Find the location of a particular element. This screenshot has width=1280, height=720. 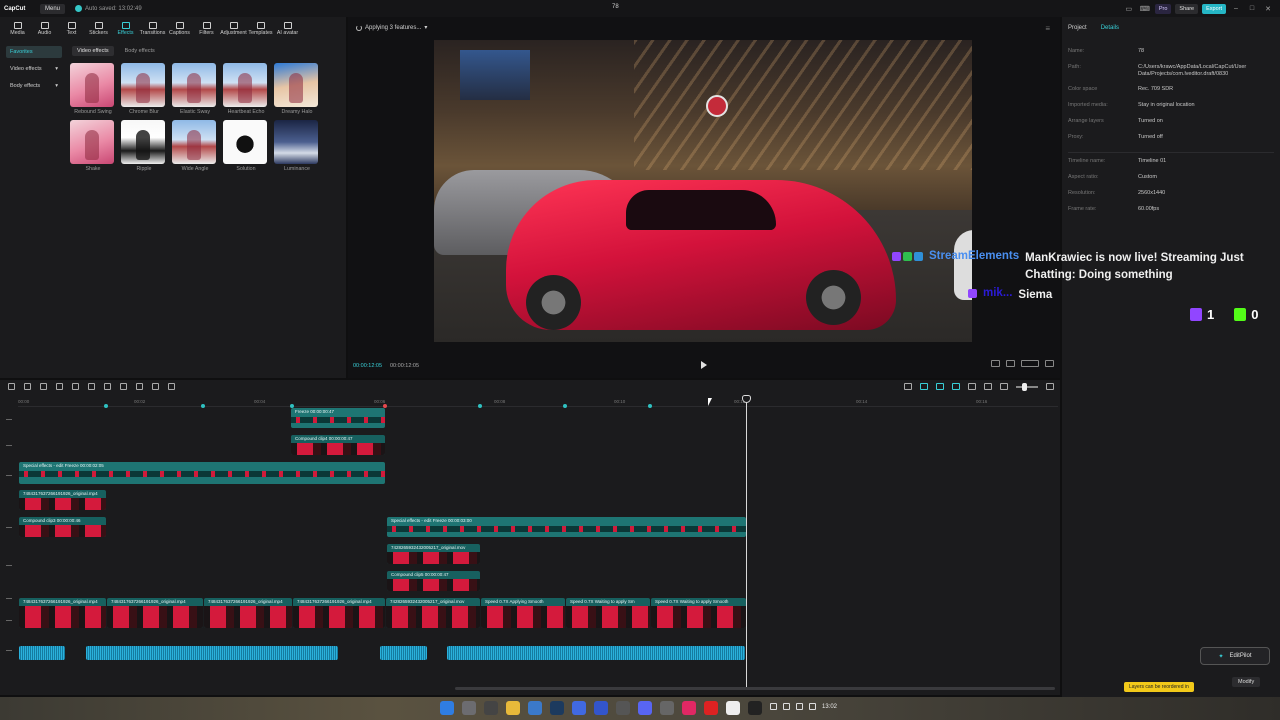

tab-project: Project is located at coordinates (1077, 28).